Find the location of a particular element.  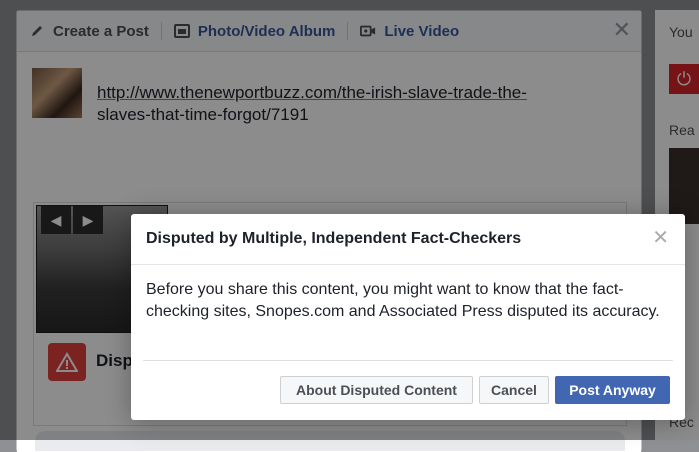

about-disputed-content-button: About Disputed Content is located at coordinates (376, 390).